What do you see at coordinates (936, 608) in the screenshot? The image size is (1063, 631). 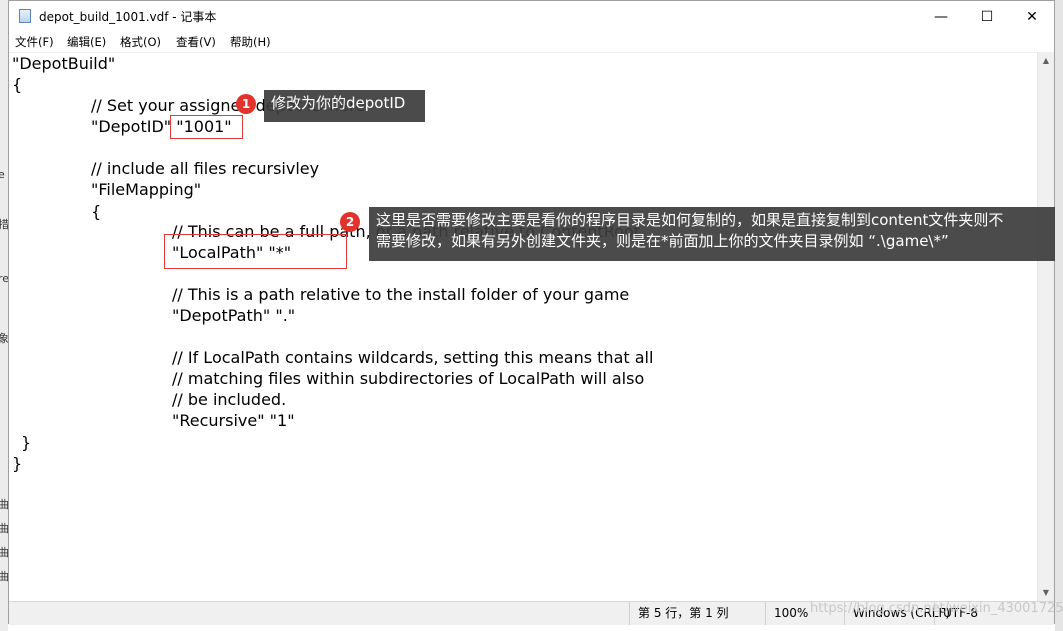 I see `watermark: https://blog.csdn.net/weixin_43001725` at bounding box center [936, 608].